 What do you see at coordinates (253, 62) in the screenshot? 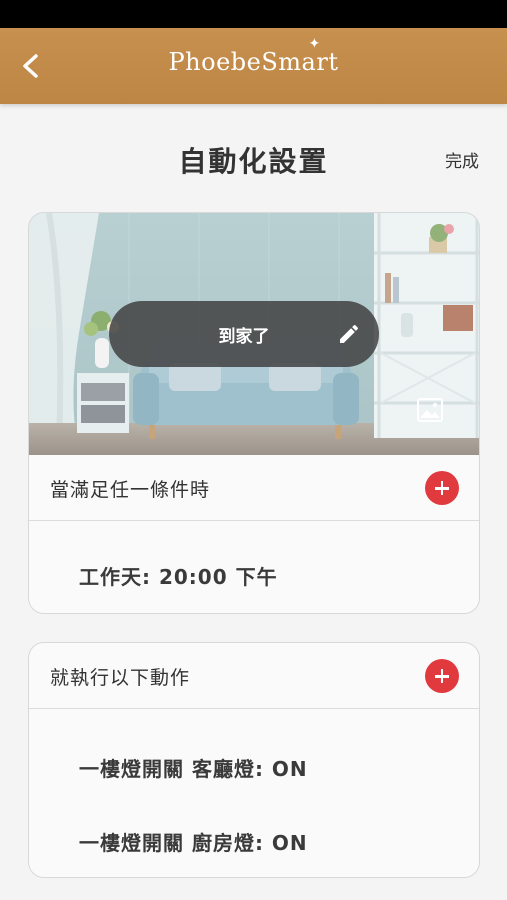
I see `logo-text: PhoebeSmart` at bounding box center [253, 62].